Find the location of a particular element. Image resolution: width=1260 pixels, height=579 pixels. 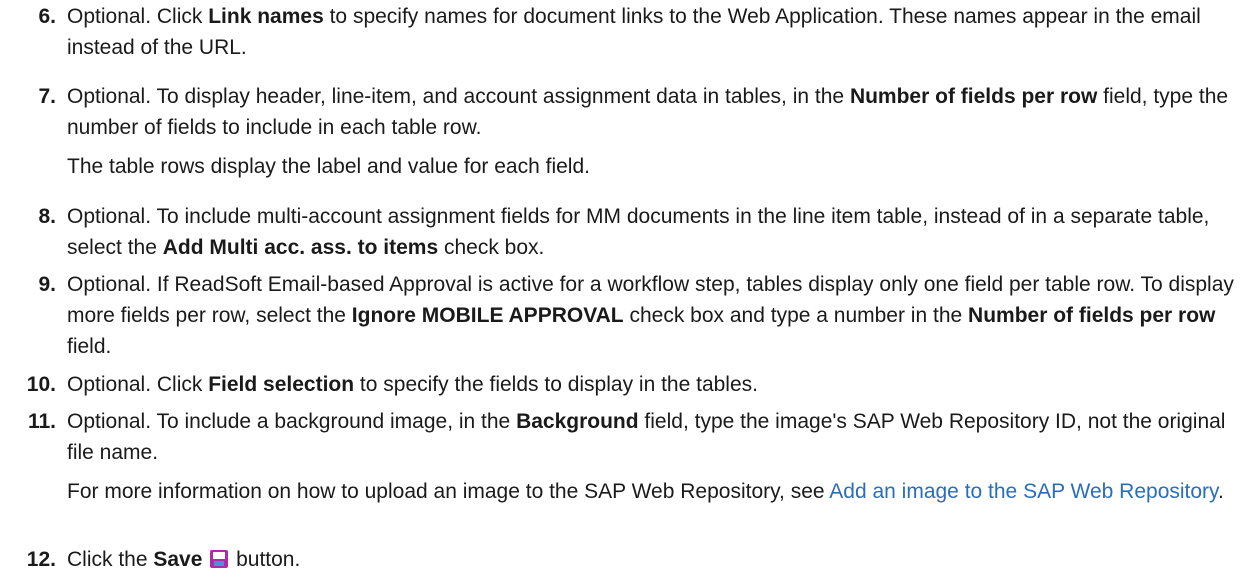

ui-term-save: Save is located at coordinates (178, 559).